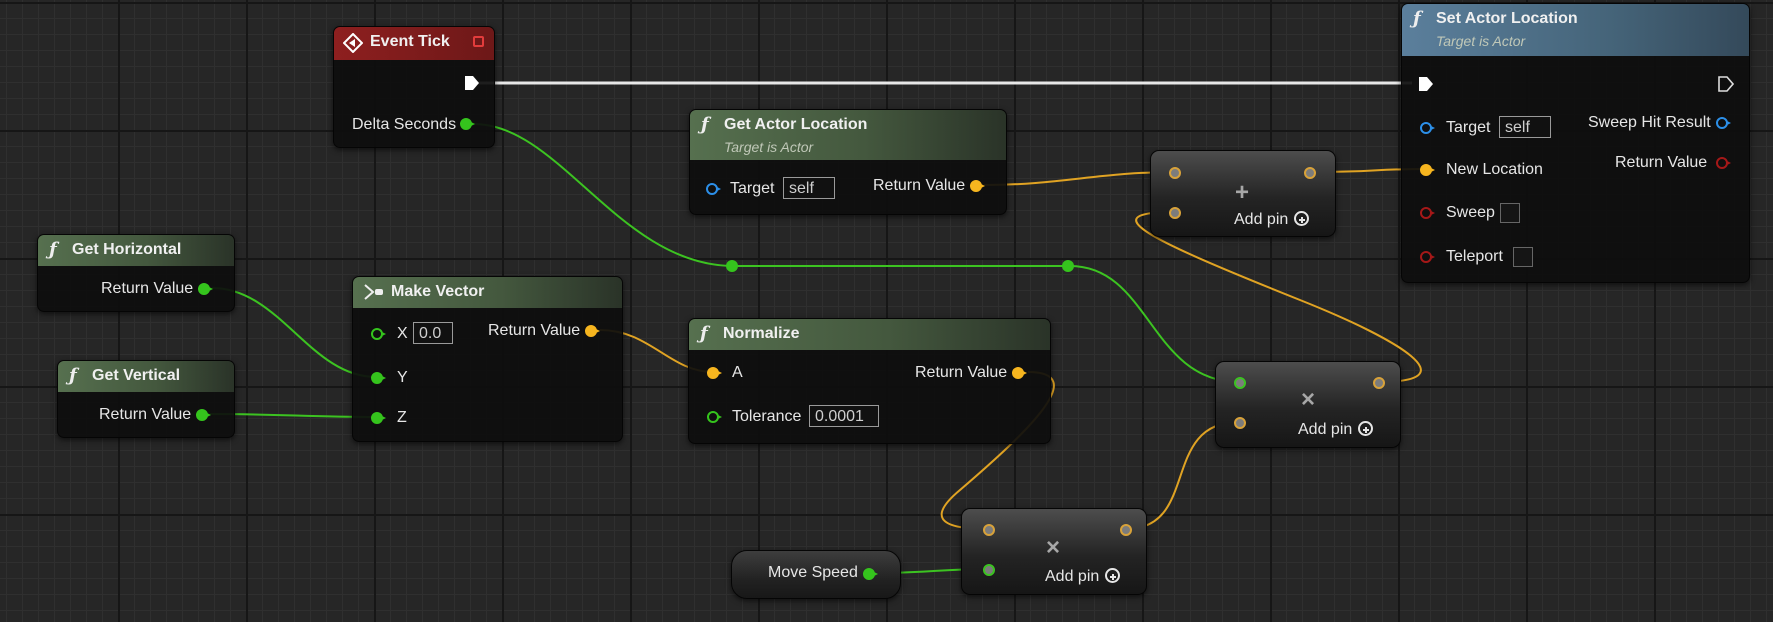  Describe the element at coordinates (378, 418) in the screenshot. I see `z-pin` at that location.